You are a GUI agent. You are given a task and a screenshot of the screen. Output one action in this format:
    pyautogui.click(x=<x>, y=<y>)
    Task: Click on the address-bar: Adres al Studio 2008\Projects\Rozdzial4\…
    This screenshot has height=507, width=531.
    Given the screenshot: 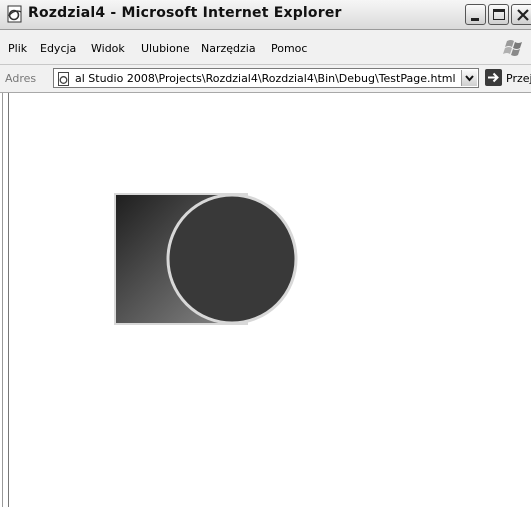 What is the action you would take?
    pyautogui.click(x=265, y=79)
    